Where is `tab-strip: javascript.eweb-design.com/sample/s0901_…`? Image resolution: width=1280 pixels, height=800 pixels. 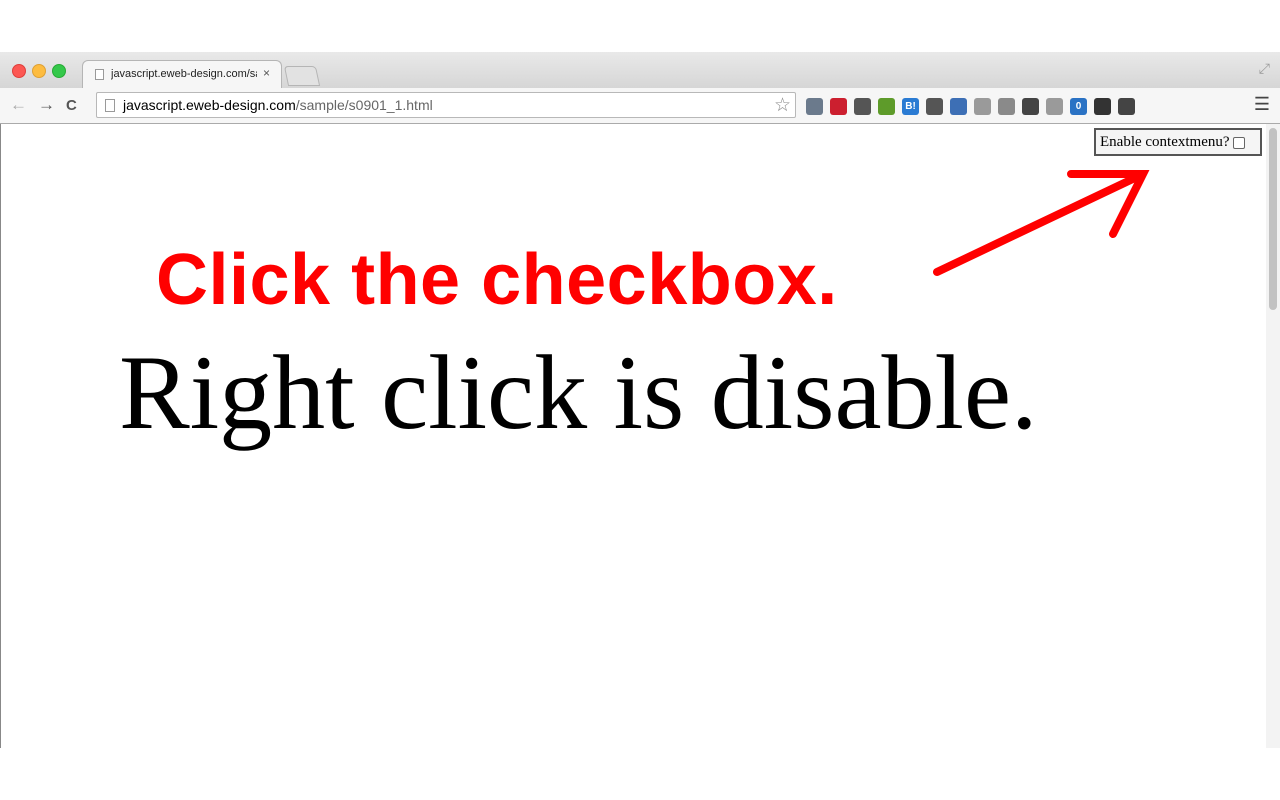
tab-strip: javascript.eweb-design.com/sample/s0901_… is located at coordinates (640, 70).